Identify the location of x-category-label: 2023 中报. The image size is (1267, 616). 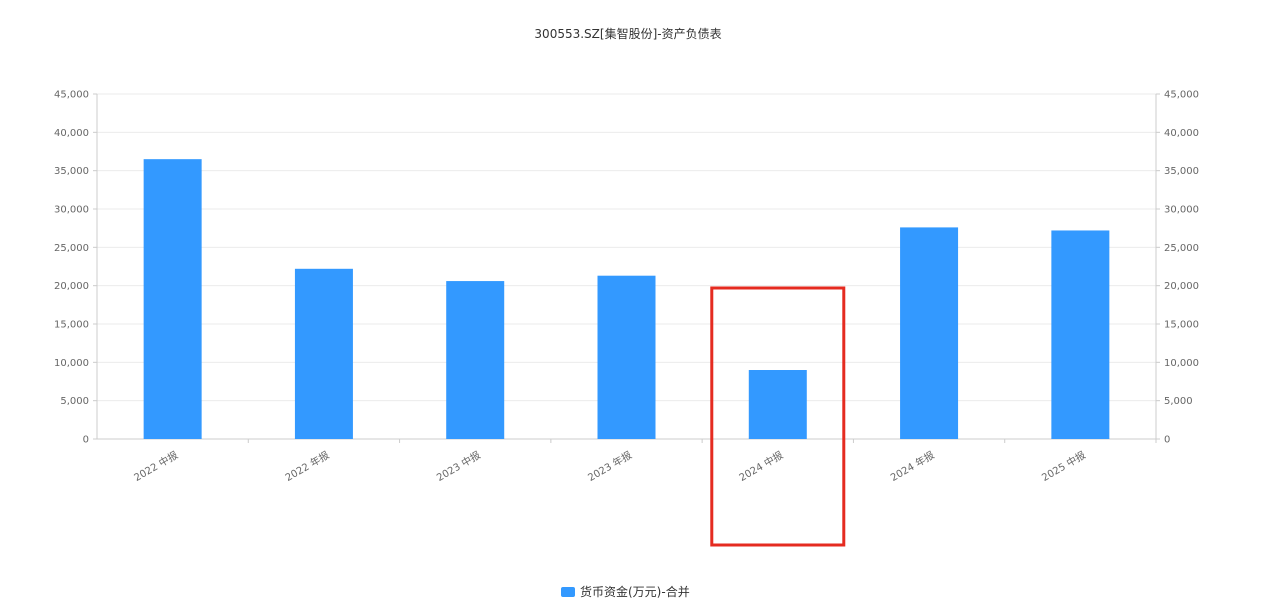
(458, 466).